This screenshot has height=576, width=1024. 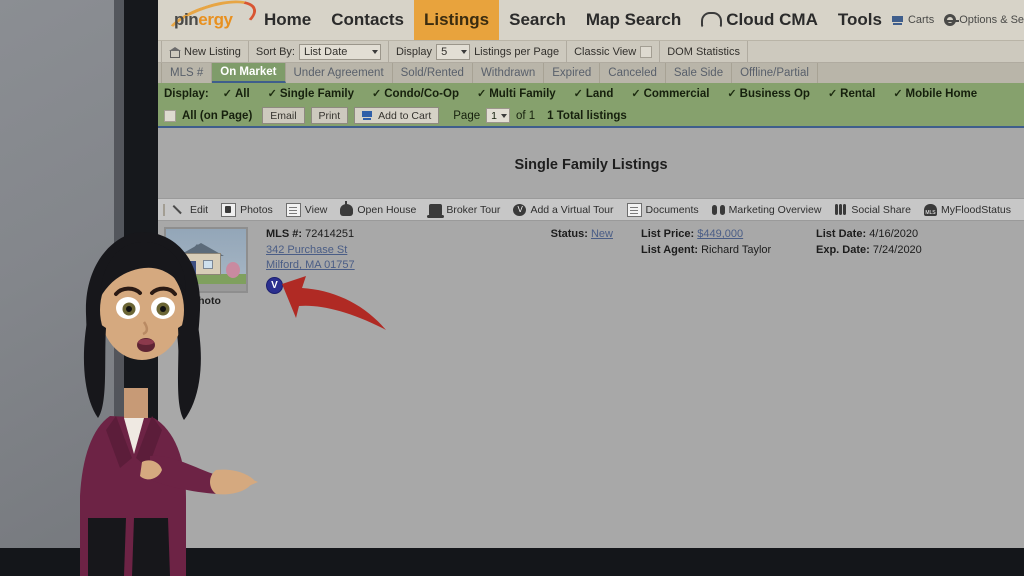 What do you see at coordinates (572, 73) in the screenshot?
I see `tab-expired: Expired` at bounding box center [572, 73].